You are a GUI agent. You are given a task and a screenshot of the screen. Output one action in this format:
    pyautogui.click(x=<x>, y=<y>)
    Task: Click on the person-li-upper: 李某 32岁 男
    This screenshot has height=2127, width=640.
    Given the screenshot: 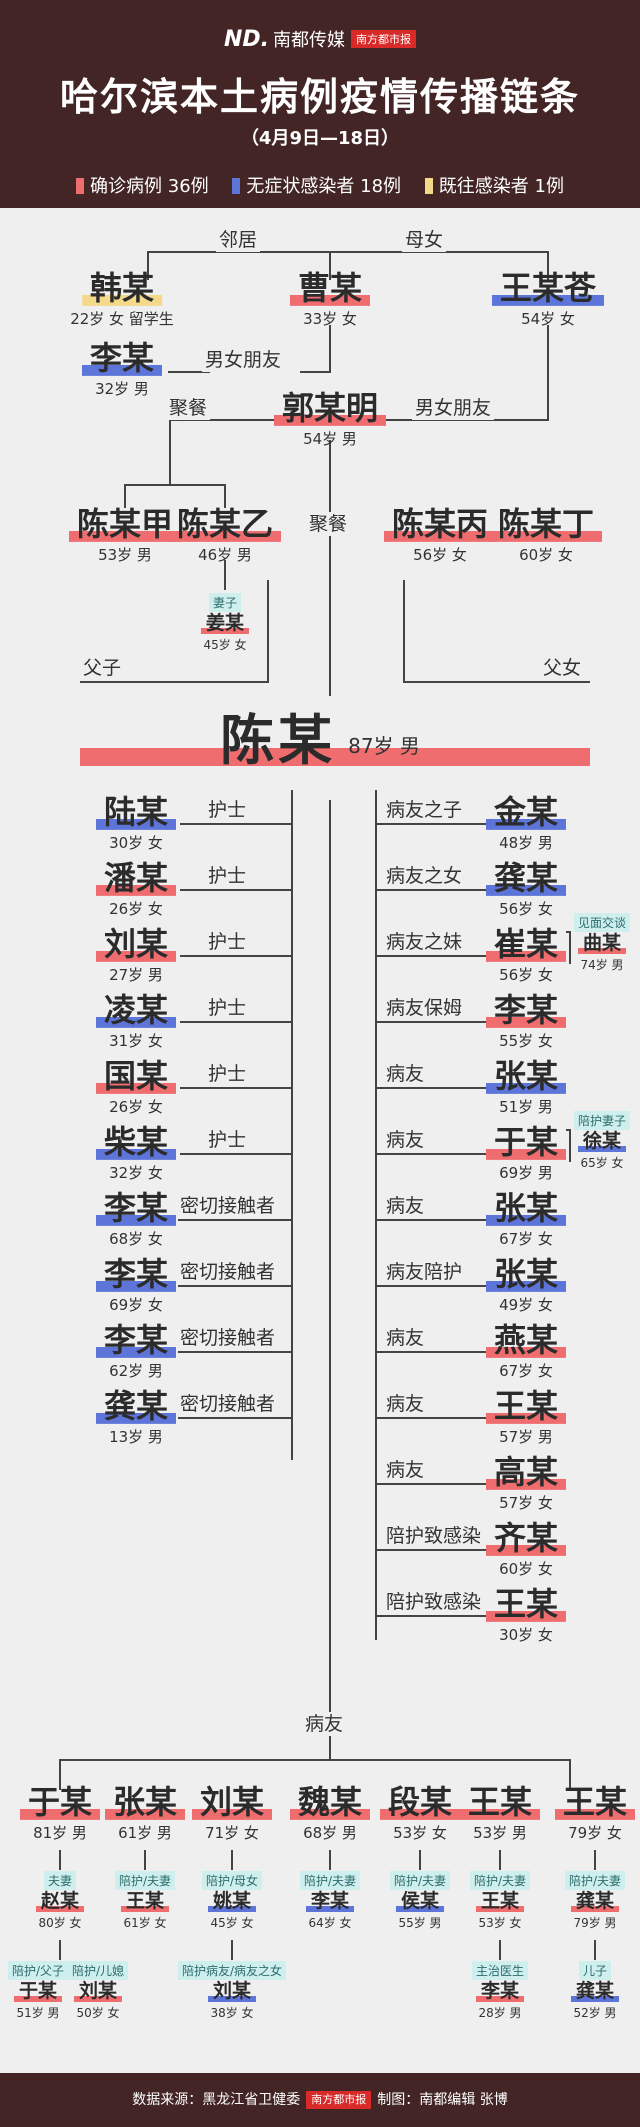 What is the action you would take?
    pyautogui.click(x=122, y=370)
    